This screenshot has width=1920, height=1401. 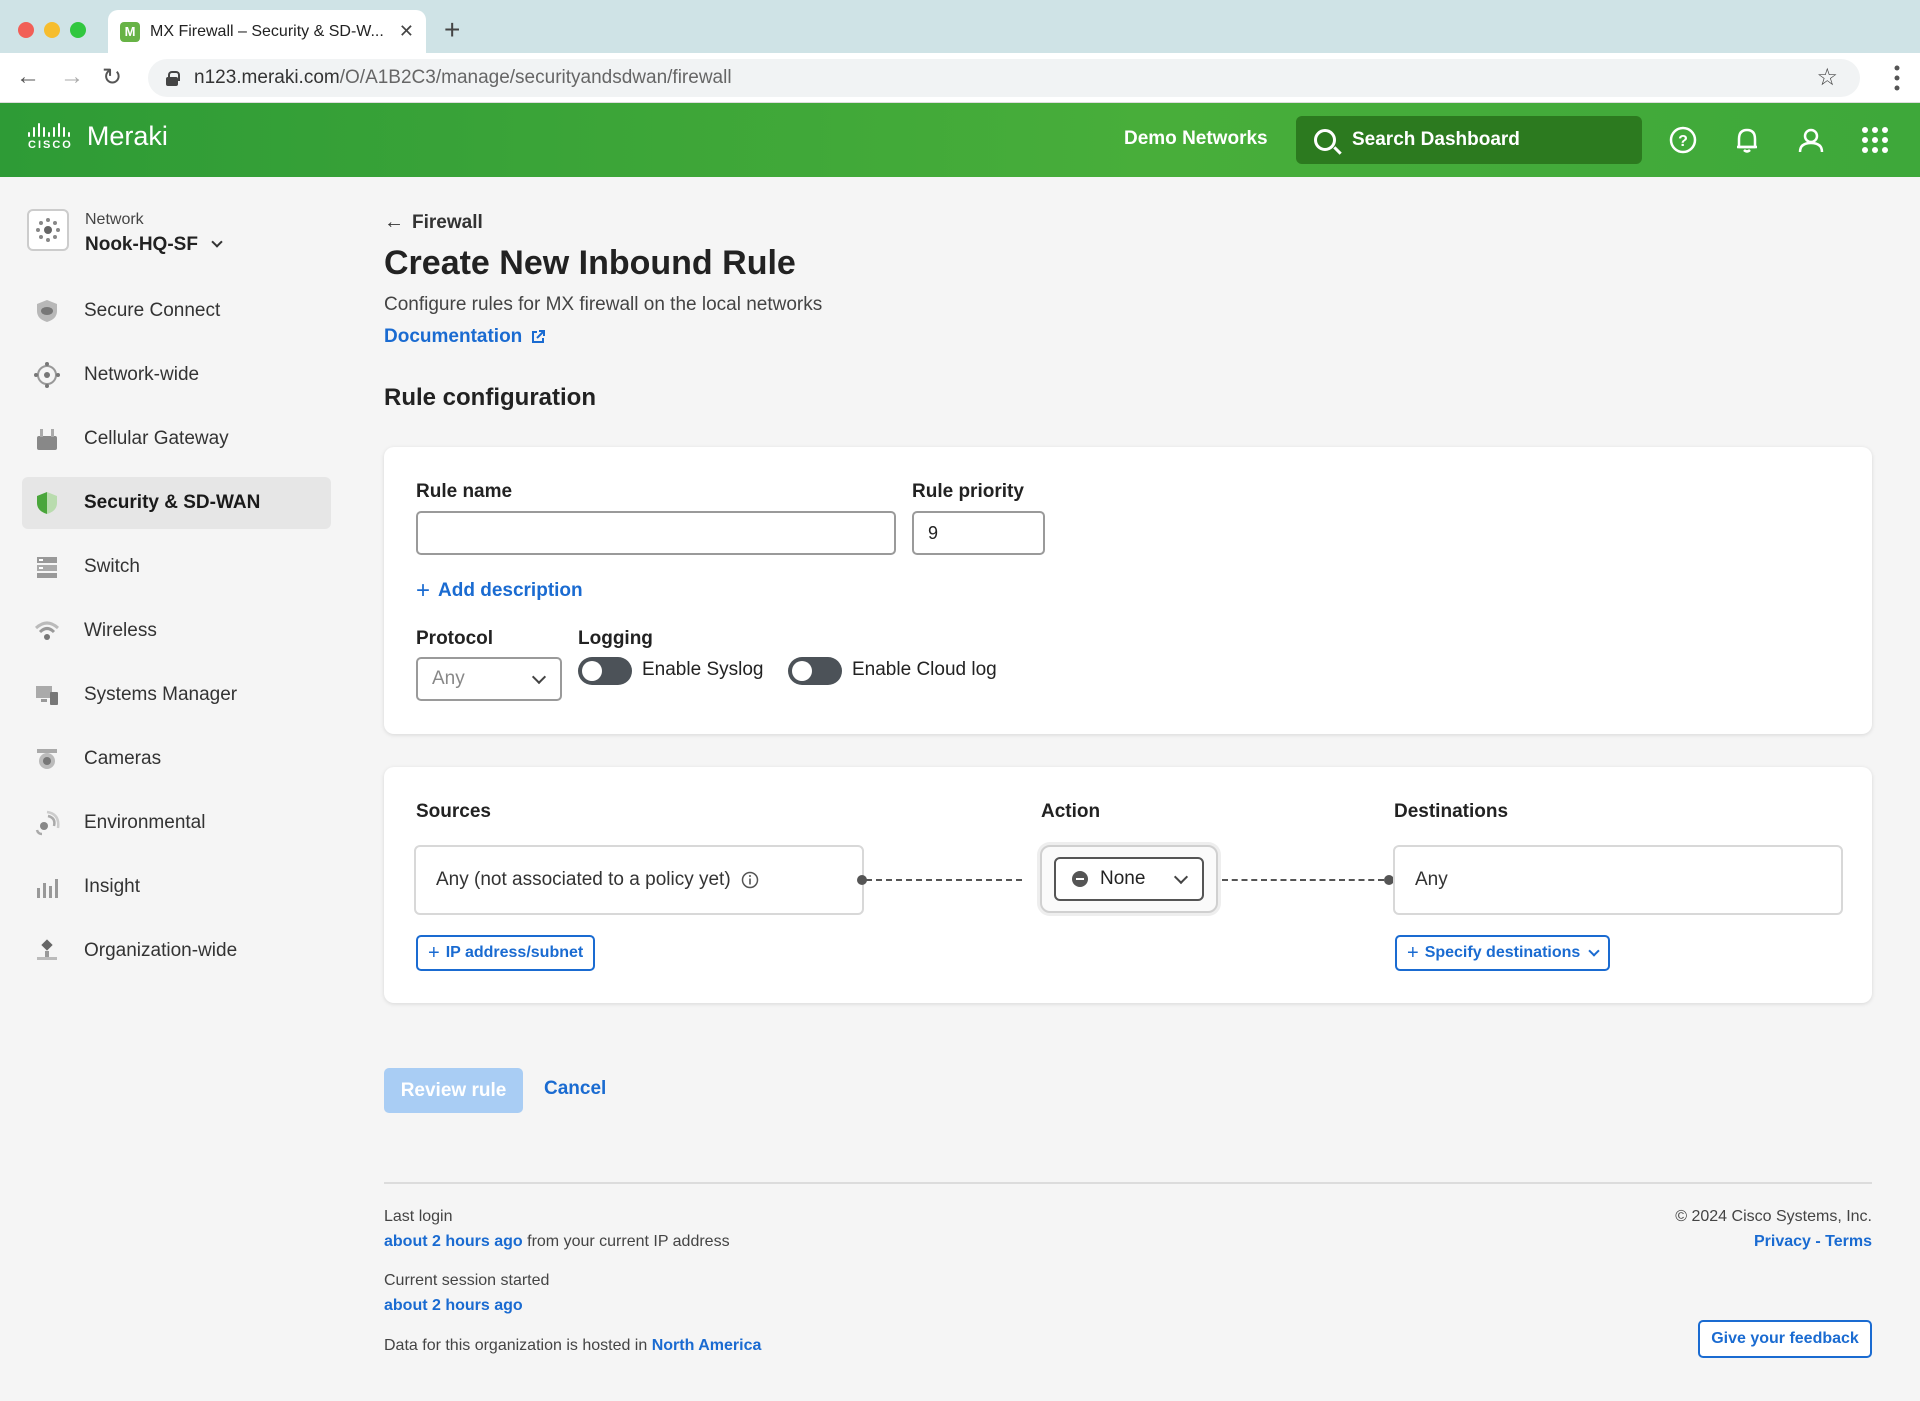 I want to click on session-link: about 2 hours ago, so click(x=453, y=1305).